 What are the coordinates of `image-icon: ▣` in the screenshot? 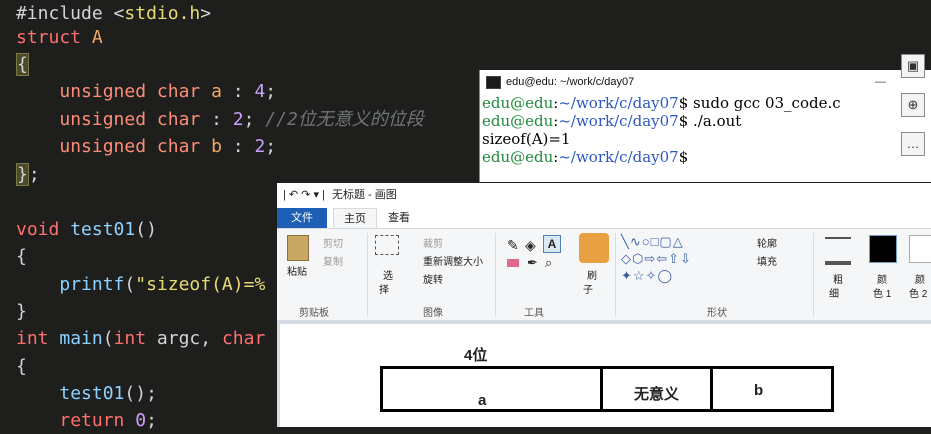 It's located at (913, 66).